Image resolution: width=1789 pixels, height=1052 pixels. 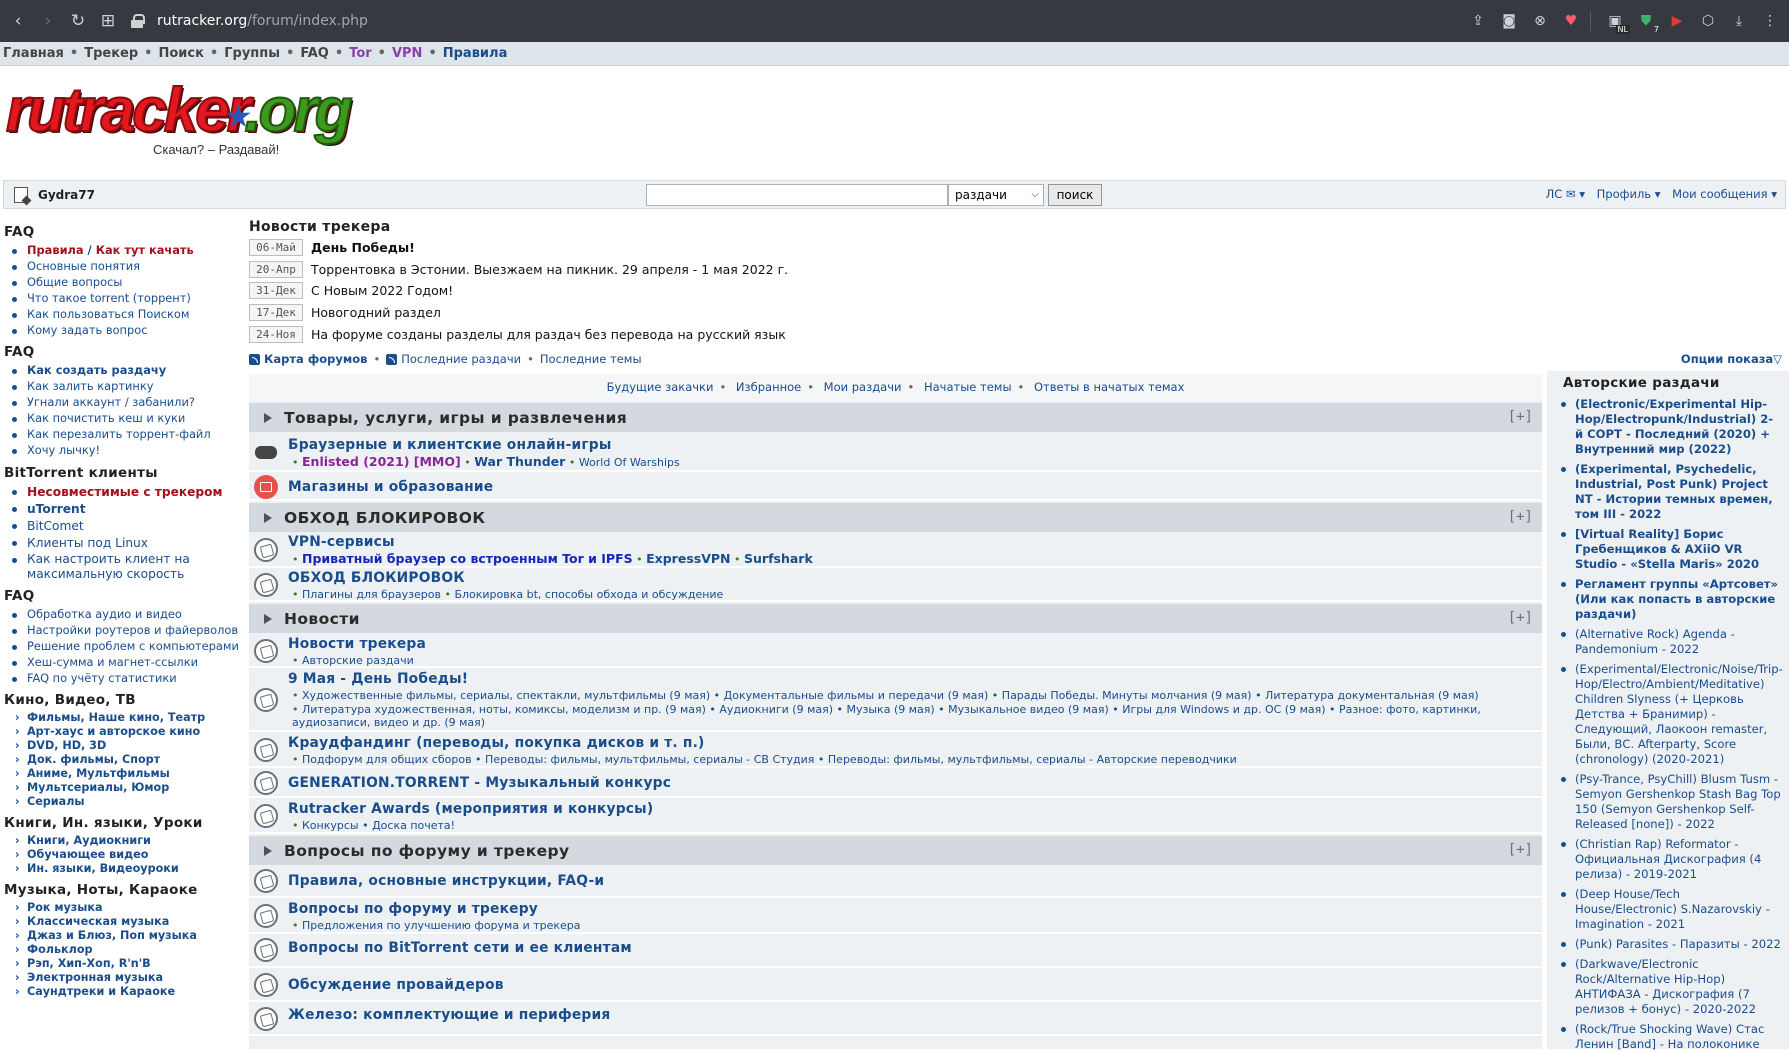 I want to click on subforum-link: Плагины для браузеров, so click(x=371, y=594).